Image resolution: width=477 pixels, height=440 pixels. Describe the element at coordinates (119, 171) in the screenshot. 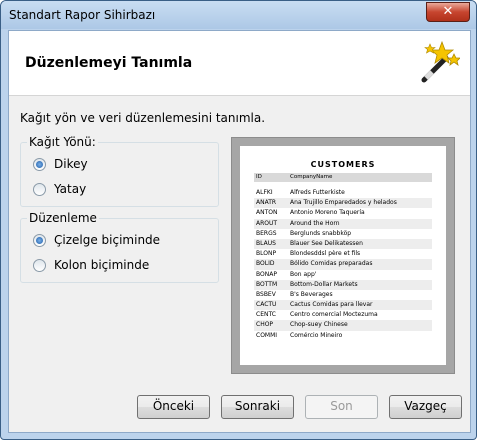

I see `orientation-group: Kağıt Yönü: Dikey Yatay` at that location.